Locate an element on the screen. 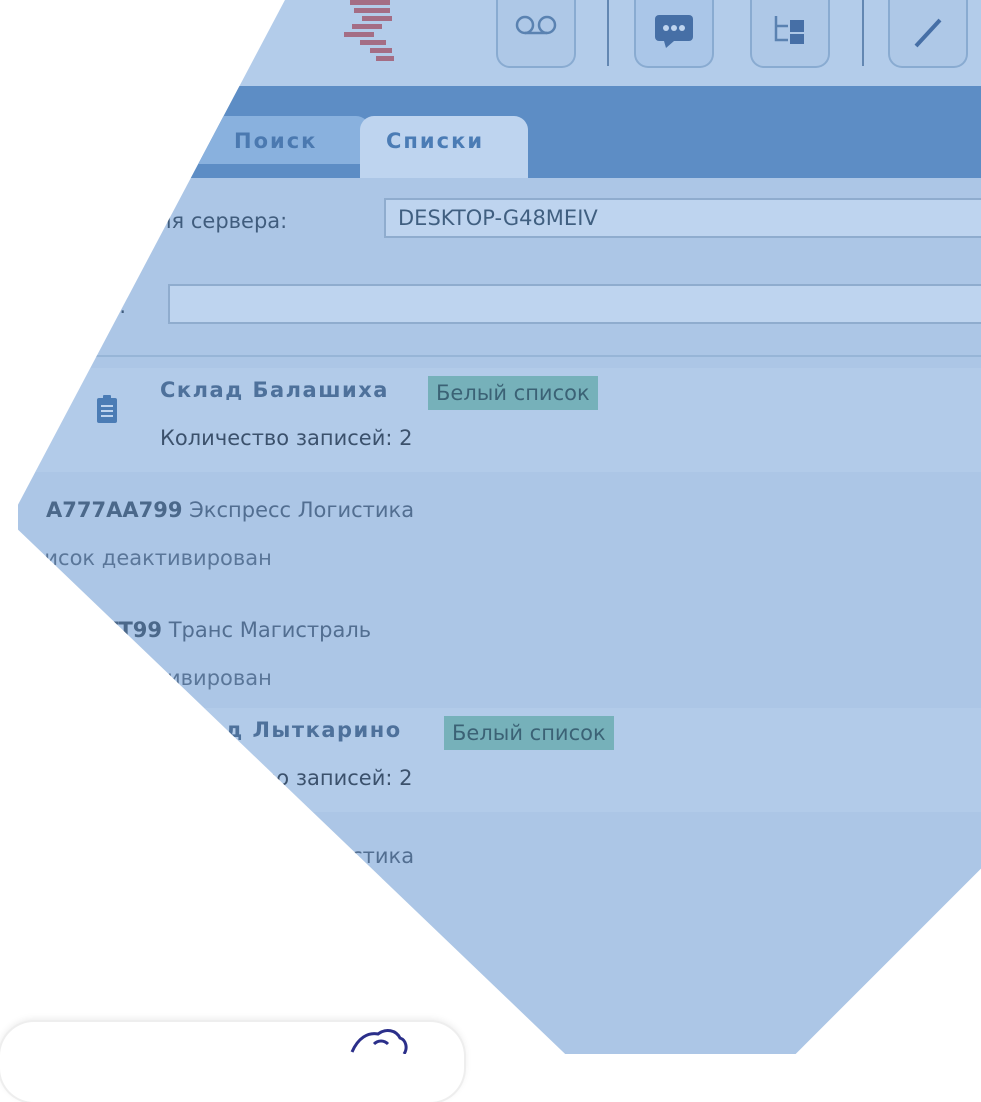 Image resolution: width=981 pixels, height=1102 pixels. filter-input is located at coordinates (574, 304).